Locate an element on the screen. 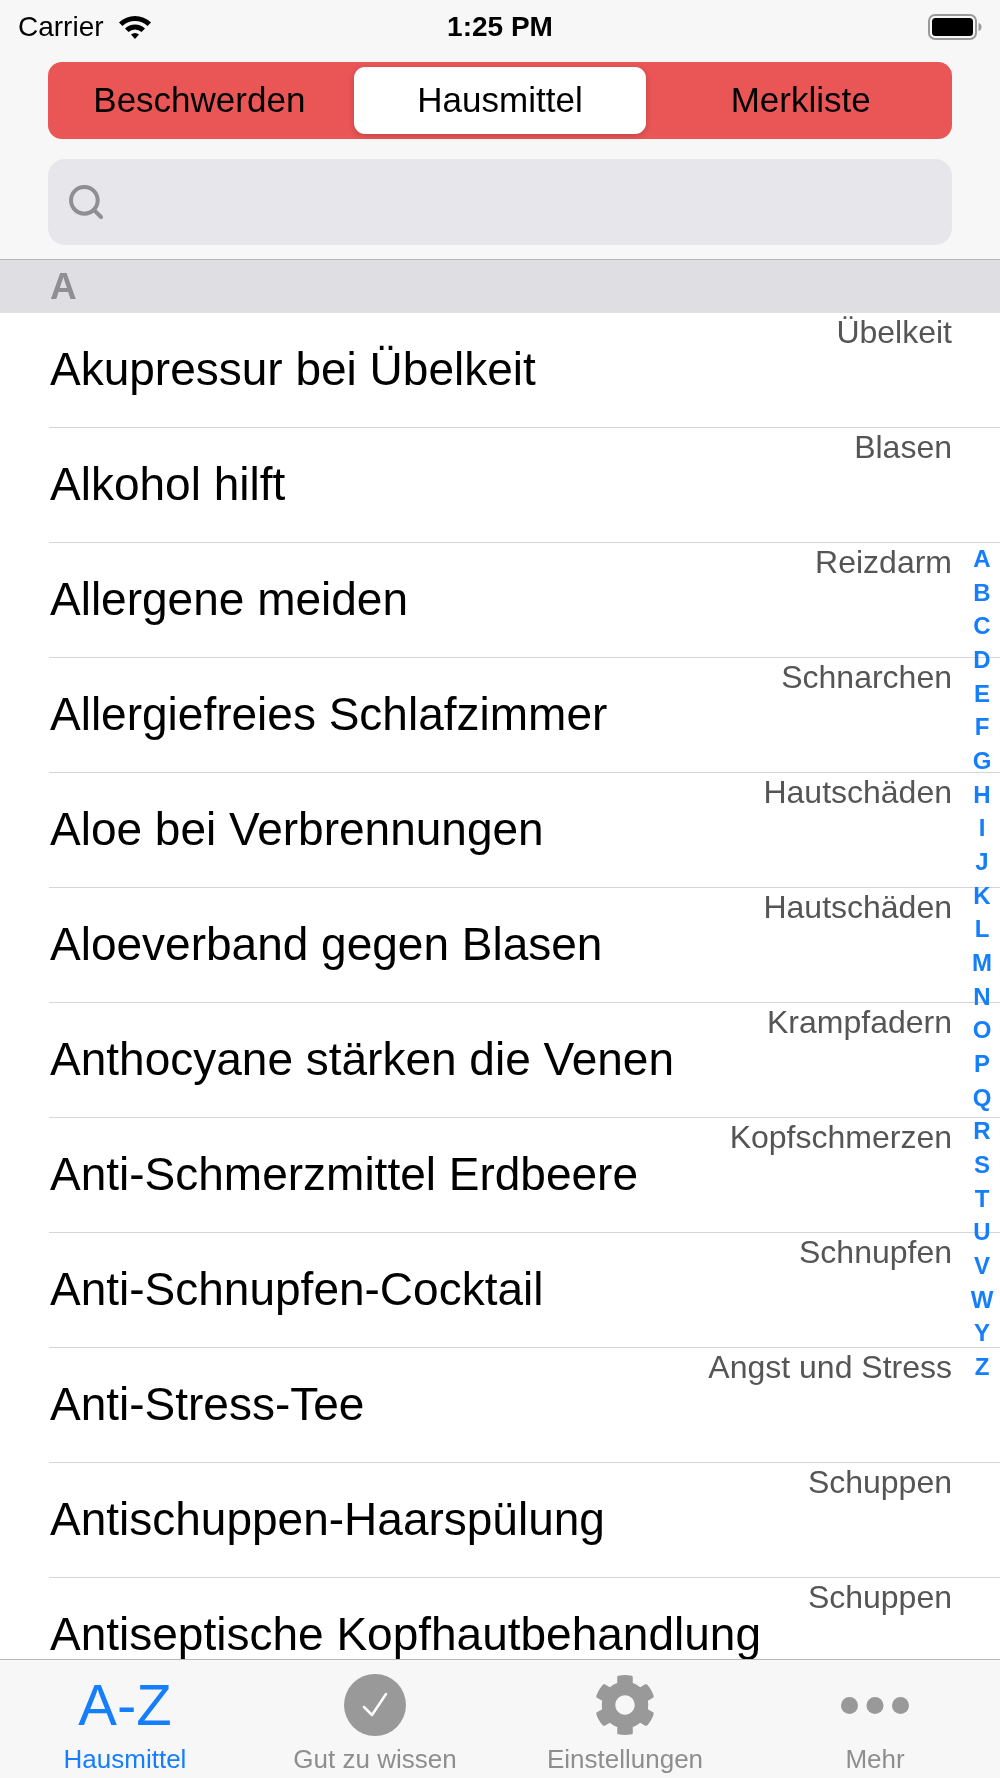 The image size is (1000, 1778). index-letter: U is located at coordinates (982, 1232).